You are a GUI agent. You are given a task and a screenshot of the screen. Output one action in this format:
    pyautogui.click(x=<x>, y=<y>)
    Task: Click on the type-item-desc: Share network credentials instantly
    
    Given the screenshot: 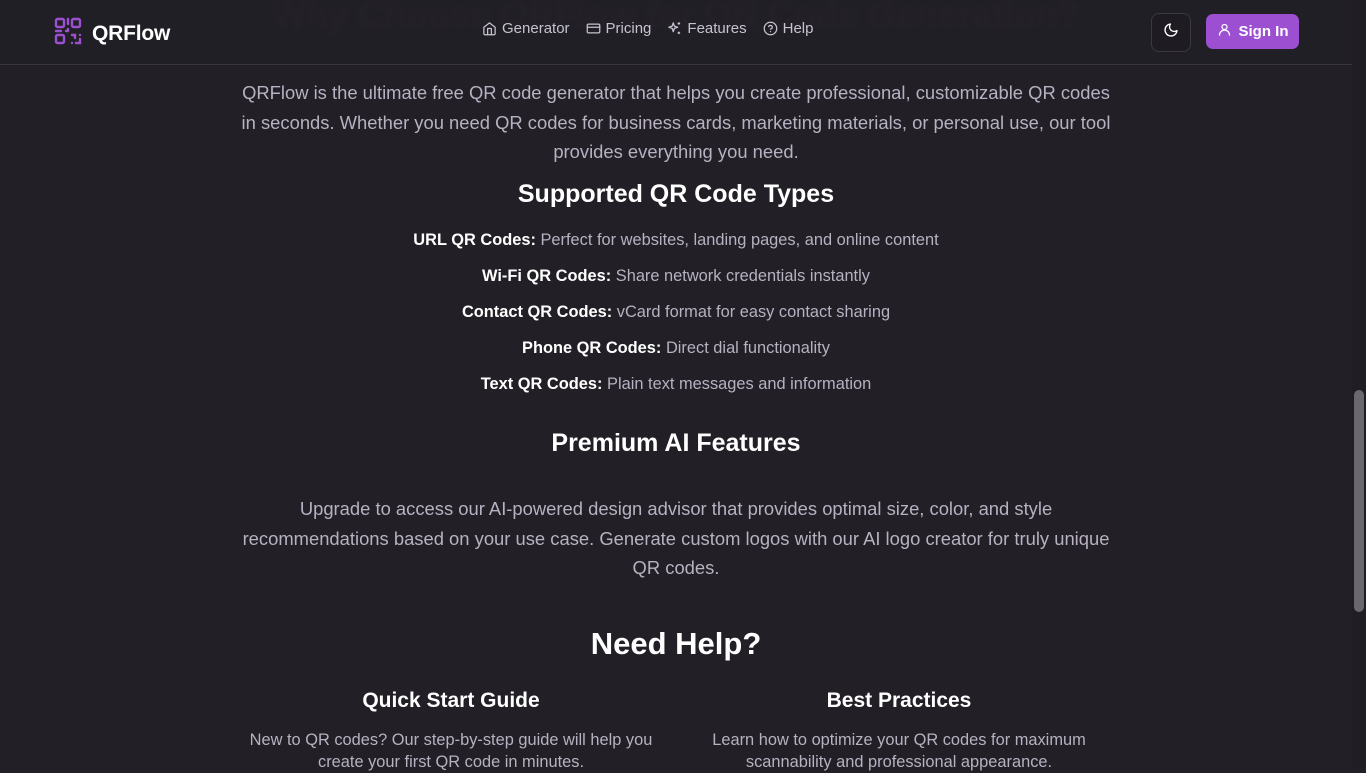 What is the action you would take?
    pyautogui.click(x=742, y=276)
    